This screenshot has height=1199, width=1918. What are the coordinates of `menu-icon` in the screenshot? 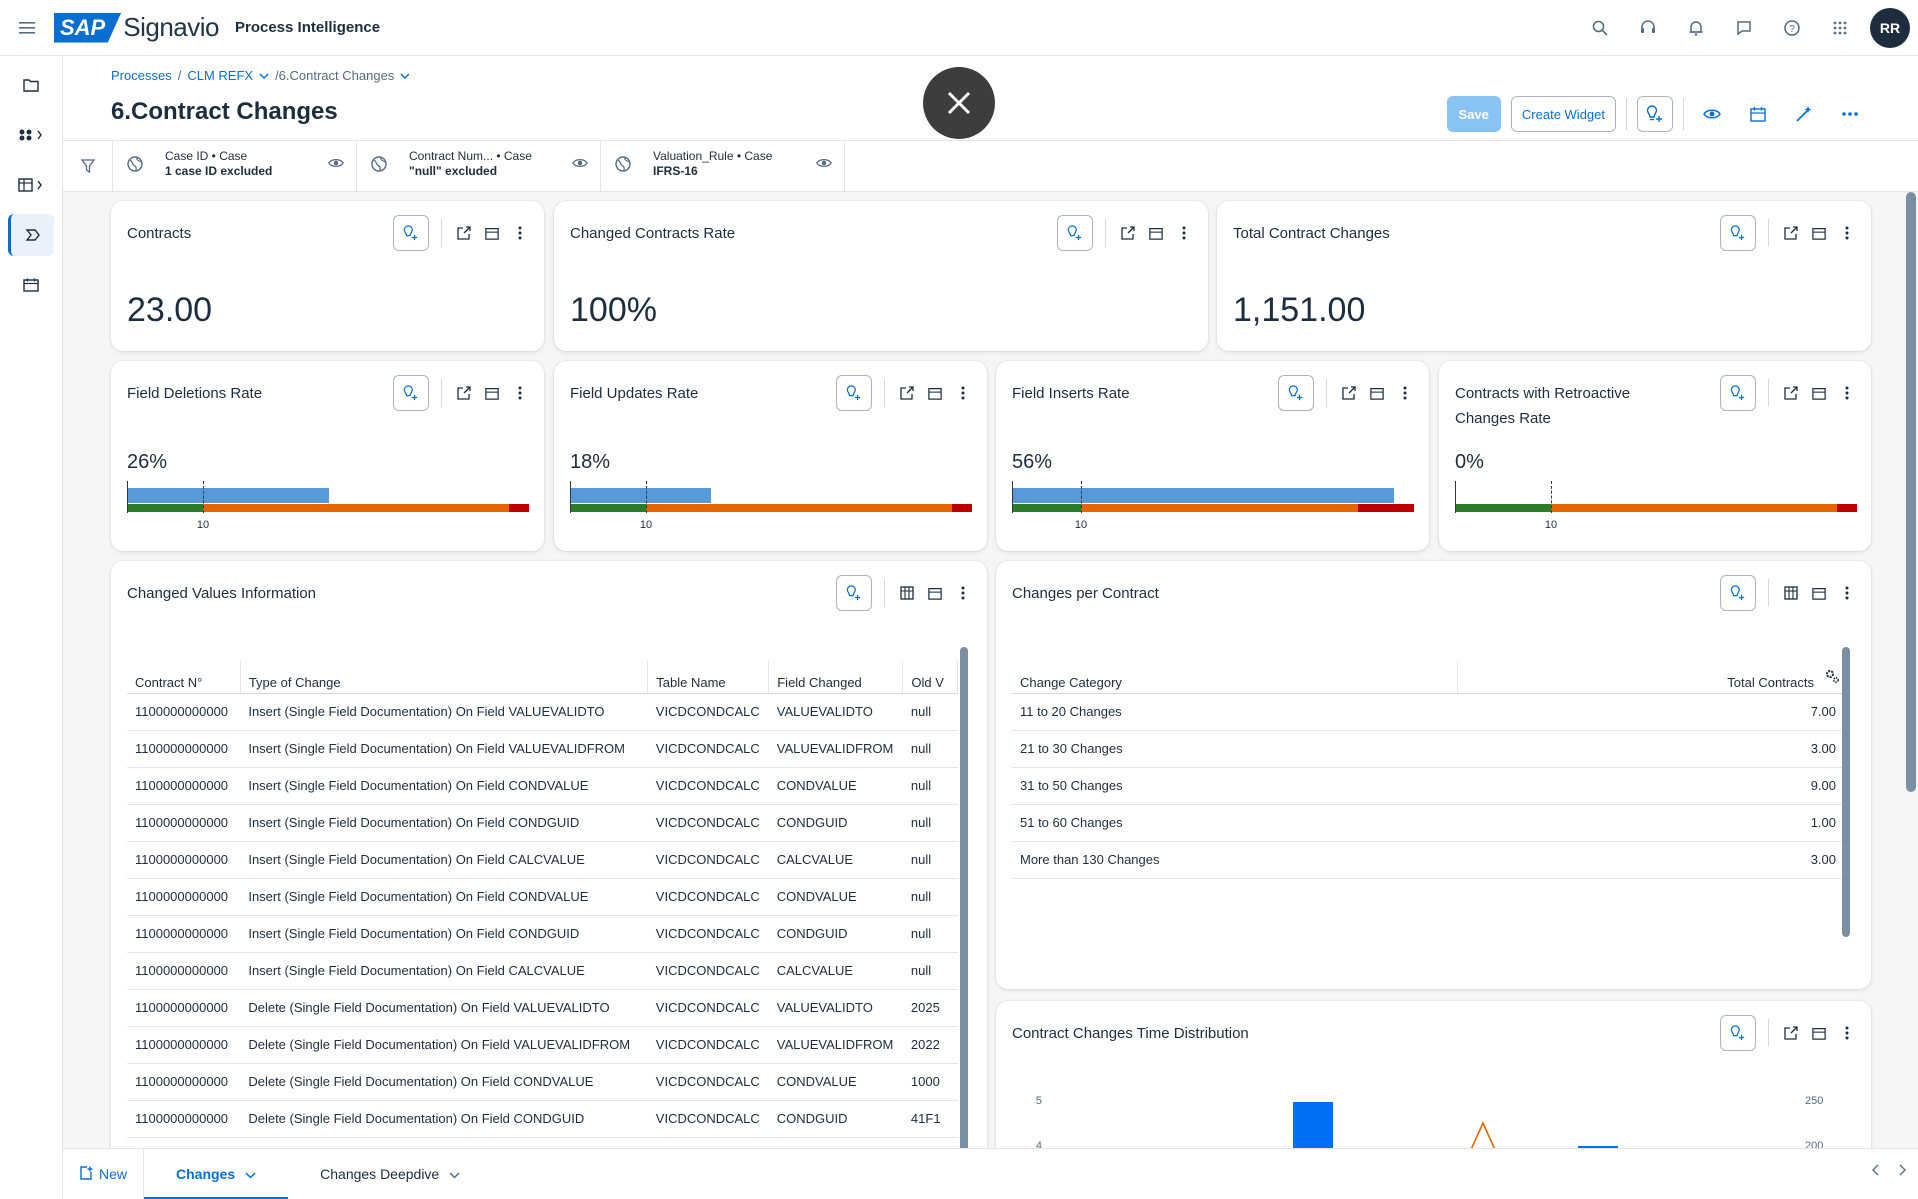 It's located at (27, 28).